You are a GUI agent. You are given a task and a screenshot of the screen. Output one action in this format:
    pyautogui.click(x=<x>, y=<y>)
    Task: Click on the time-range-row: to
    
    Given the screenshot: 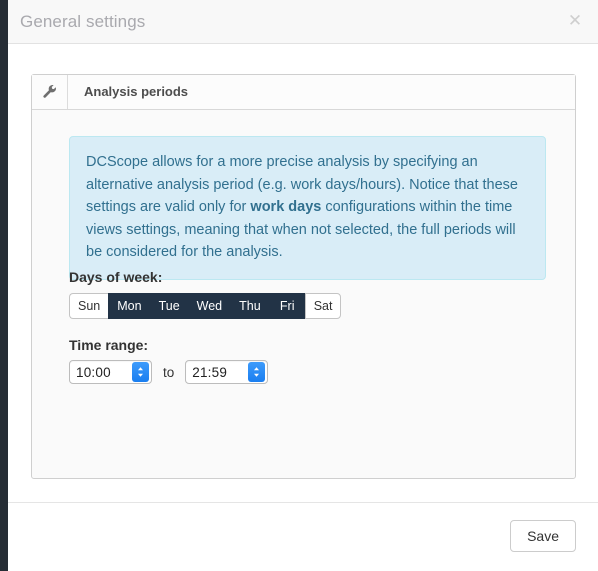 What is the action you would take?
    pyautogui.click(x=169, y=372)
    